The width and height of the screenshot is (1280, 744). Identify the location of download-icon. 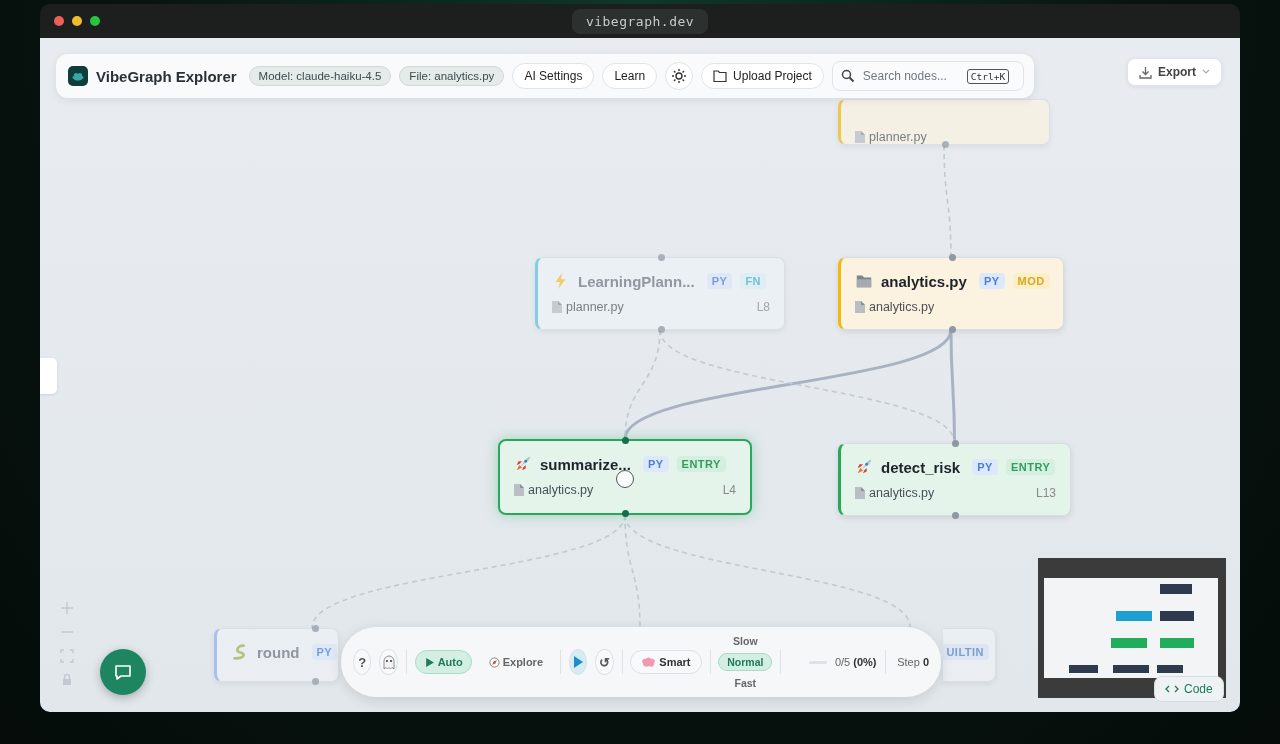
(1145, 72).